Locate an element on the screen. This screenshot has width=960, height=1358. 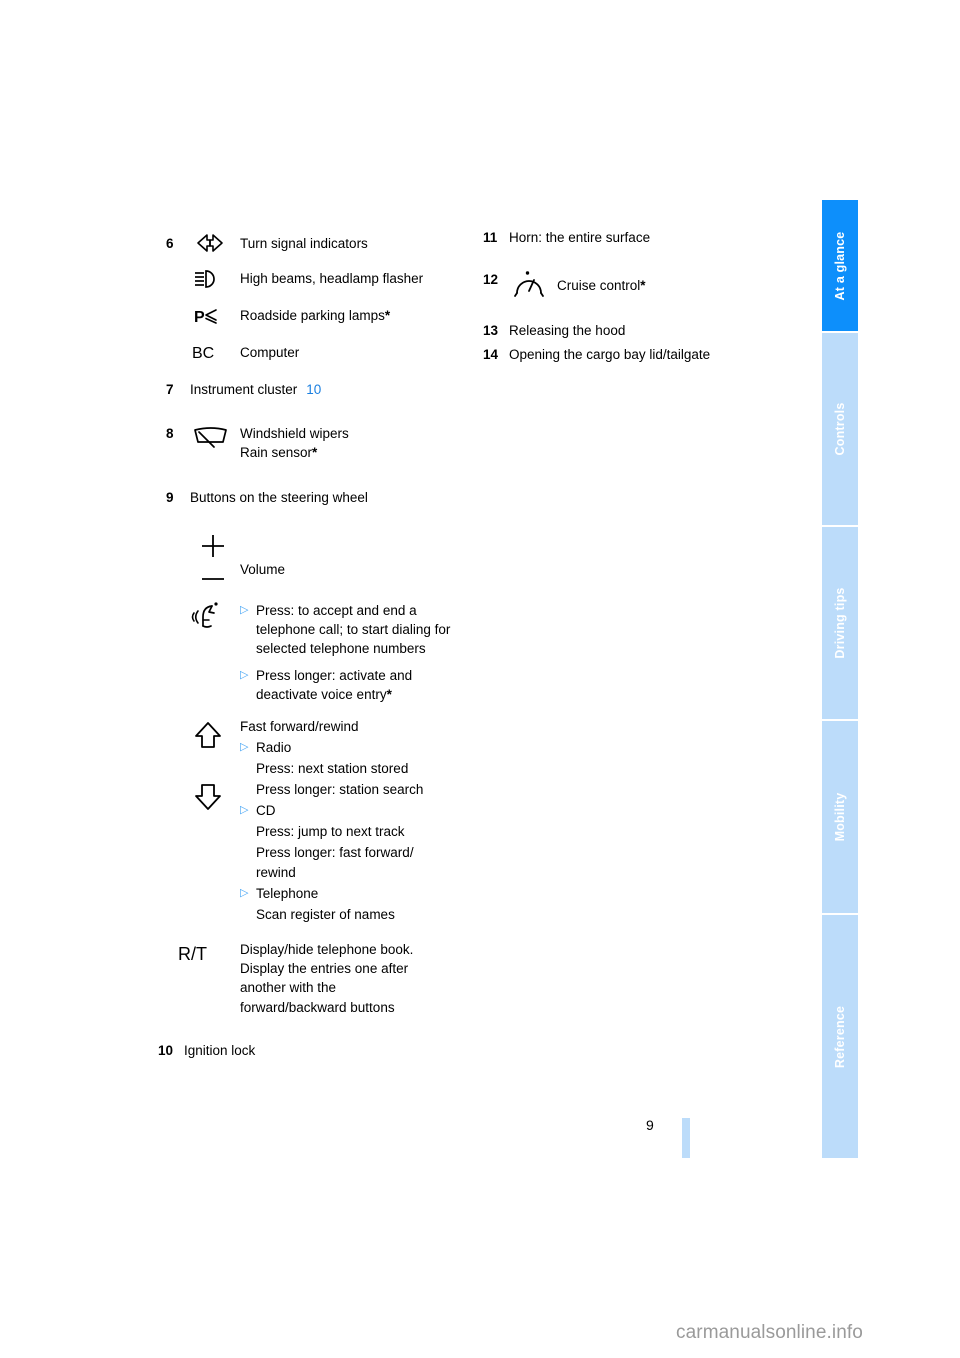
icon-row-label: Computer is located at coordinates (270, 353).